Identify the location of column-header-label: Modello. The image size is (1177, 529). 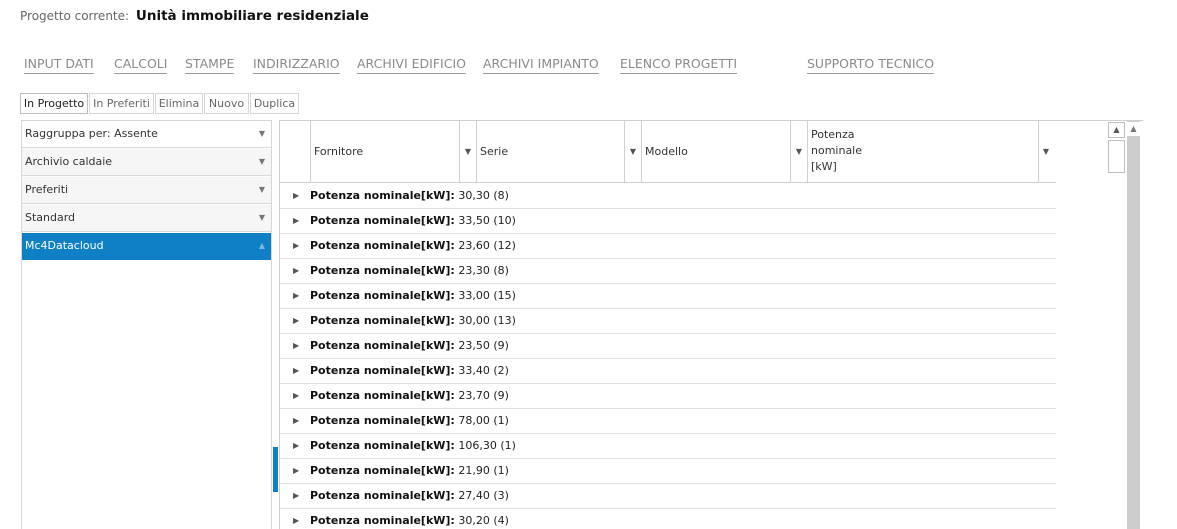
(666, 151).